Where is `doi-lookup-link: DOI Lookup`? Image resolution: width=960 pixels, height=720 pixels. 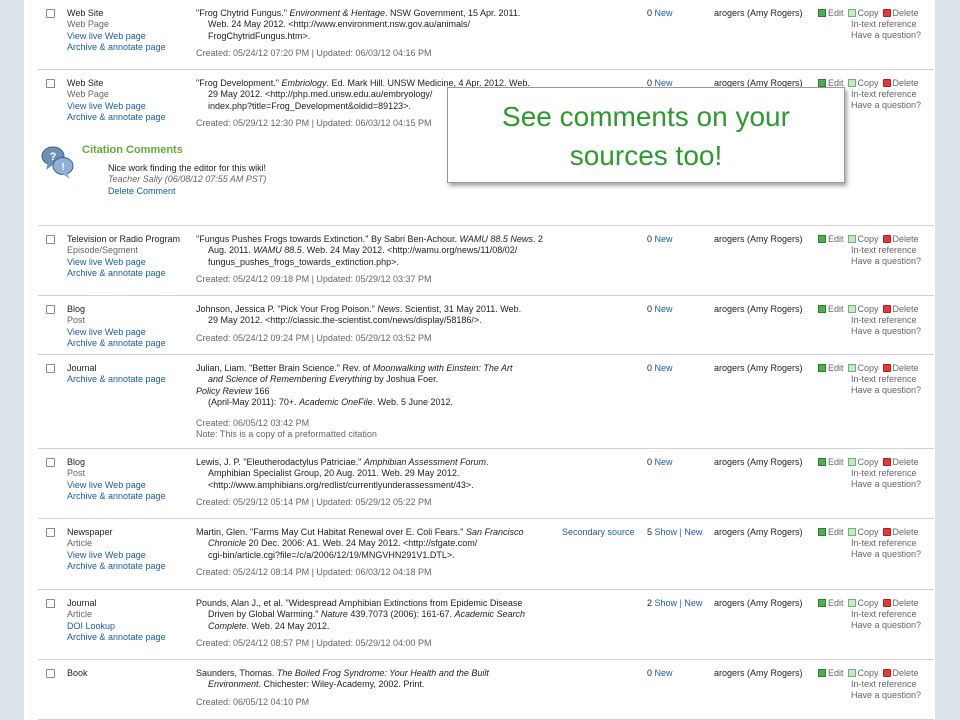
doi-lookup-link: DOI Lookup is located at coordinates (129, 626).